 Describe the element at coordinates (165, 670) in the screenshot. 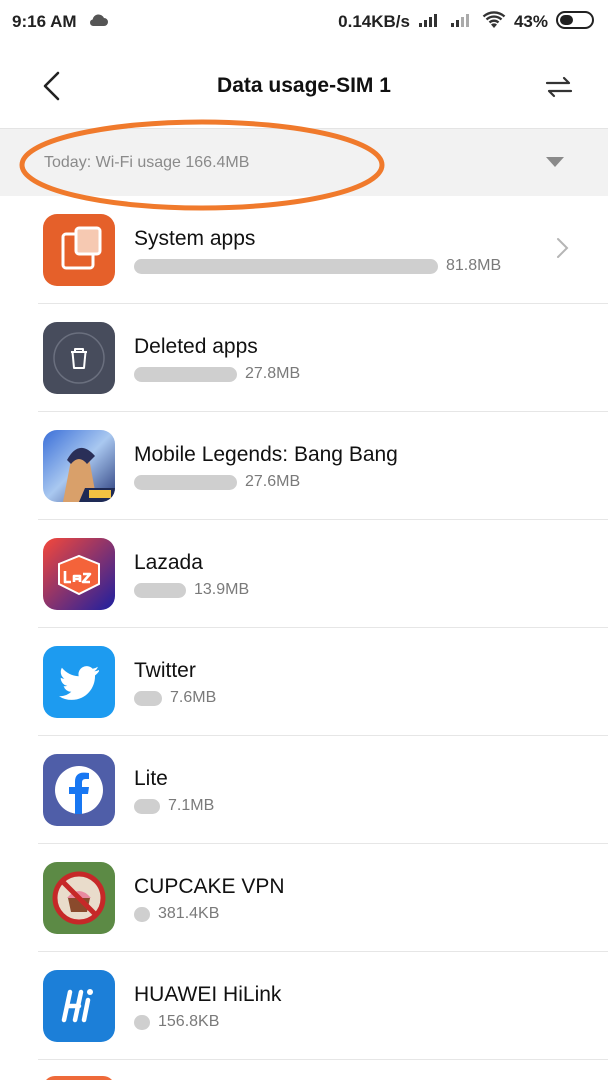

I see `app-name: Twitter` at that location.